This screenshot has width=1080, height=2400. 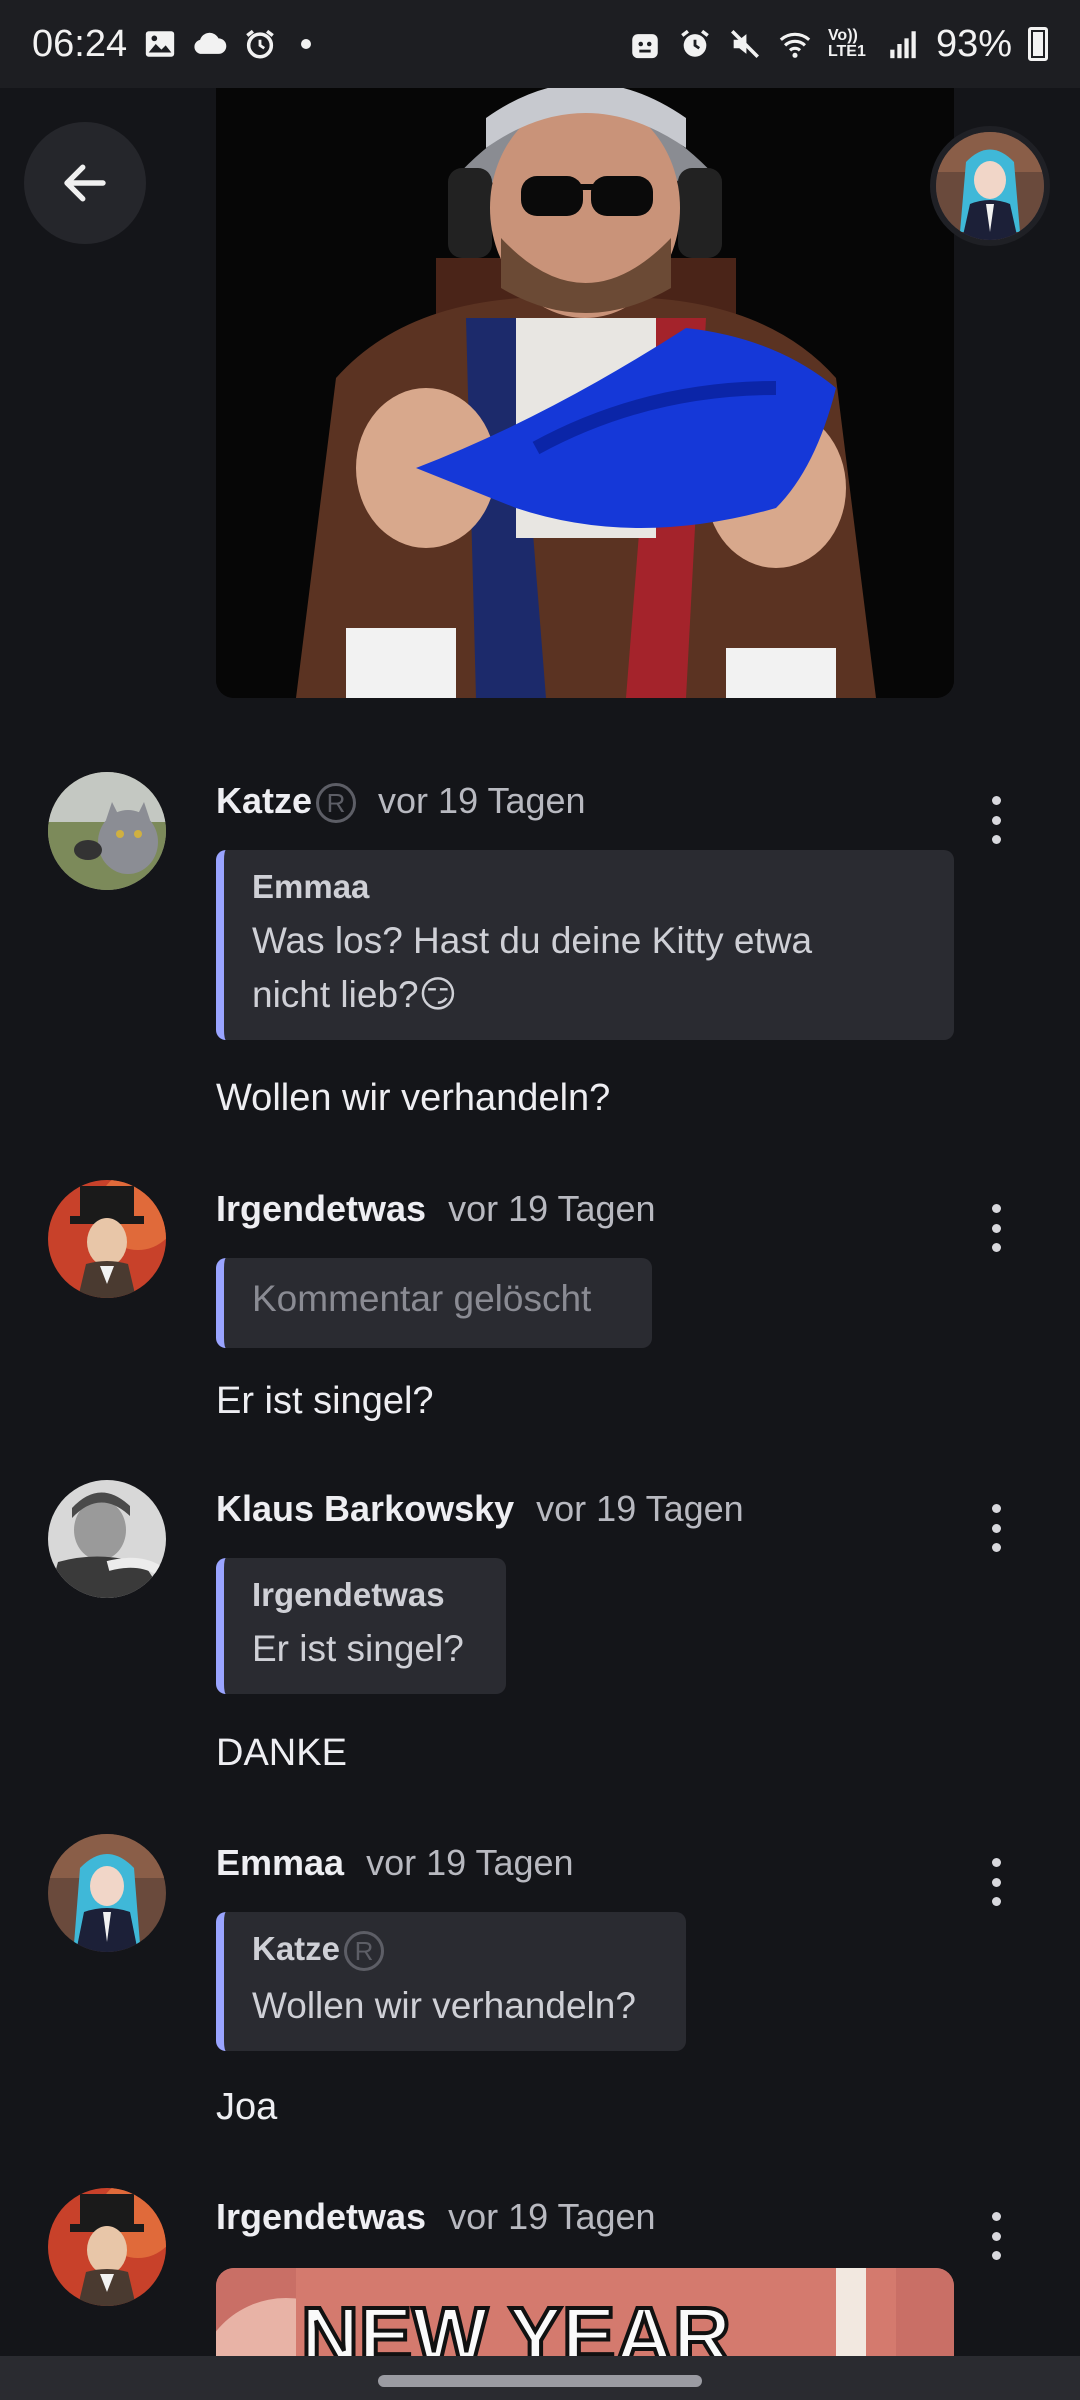 I want to click on lte-label: Vo)) LTE1, so click(x=846, y=43).